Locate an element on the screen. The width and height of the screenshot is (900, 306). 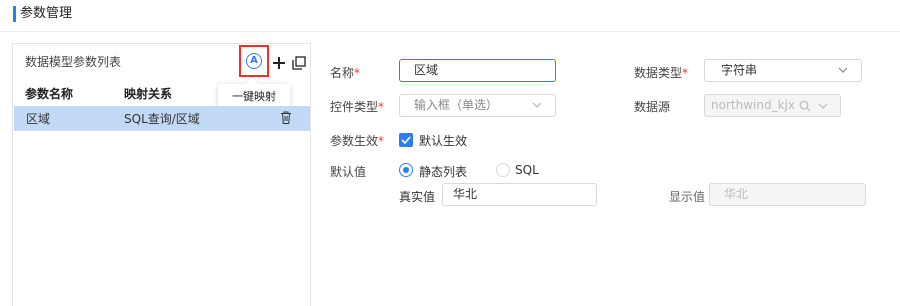
data-source-select: northwind_kjx is located at coordinates (772, 105).